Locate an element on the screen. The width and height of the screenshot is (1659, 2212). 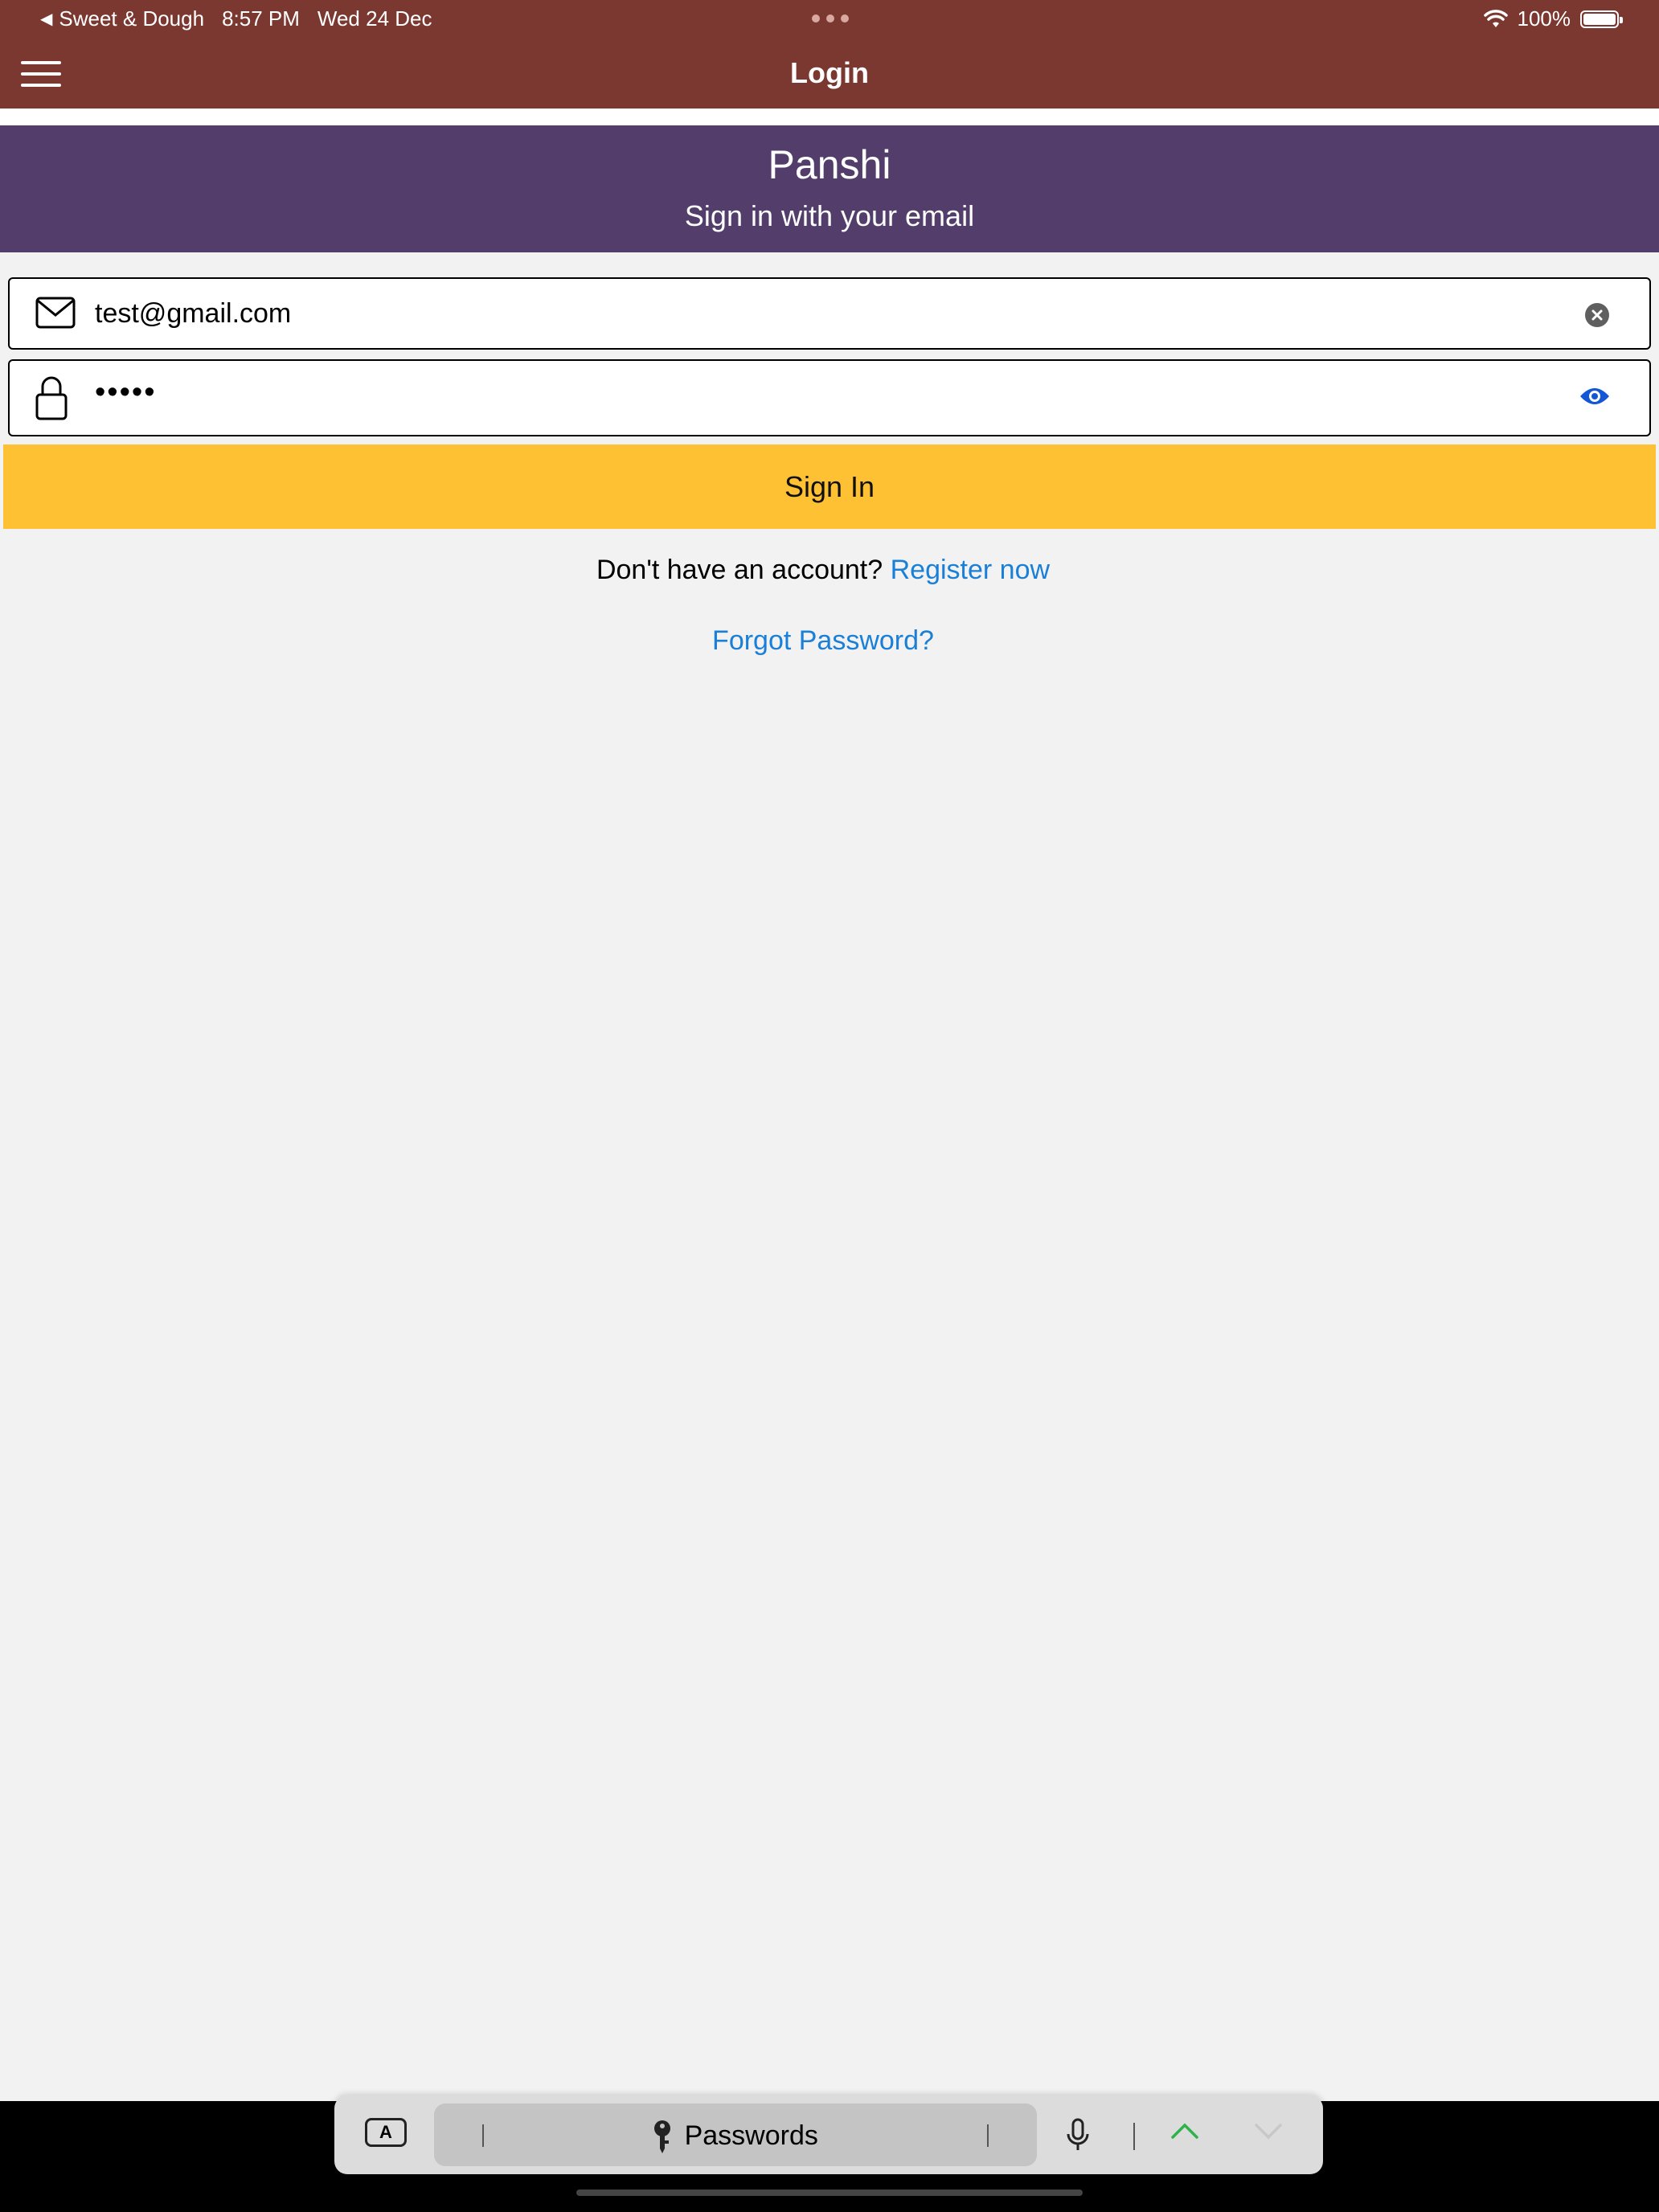
banner-subtitle: Sign in with your email is located at coordinates (829, 216).